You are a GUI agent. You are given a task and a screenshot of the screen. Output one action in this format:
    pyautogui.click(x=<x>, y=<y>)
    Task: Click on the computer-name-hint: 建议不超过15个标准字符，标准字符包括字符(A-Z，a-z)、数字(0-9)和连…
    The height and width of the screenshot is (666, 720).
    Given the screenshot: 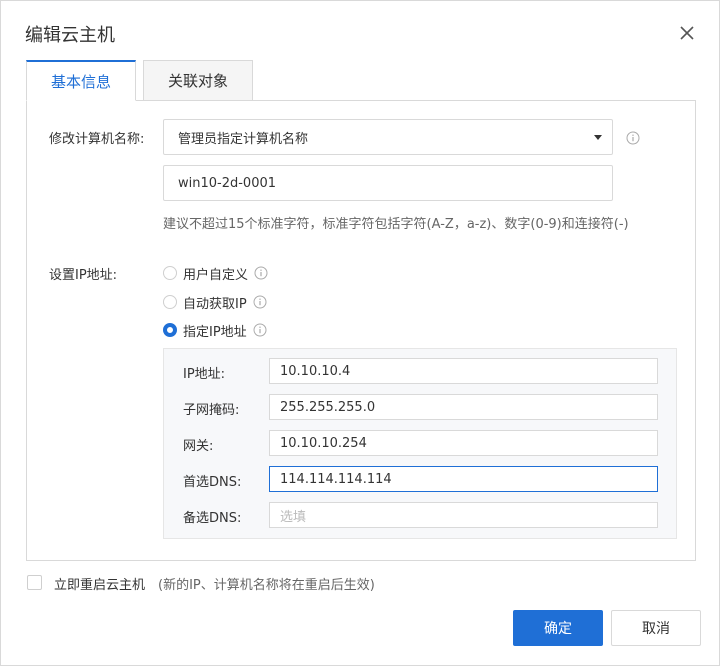 What is the action you would take?
    pyautogui.click(x=396, y=224)
    